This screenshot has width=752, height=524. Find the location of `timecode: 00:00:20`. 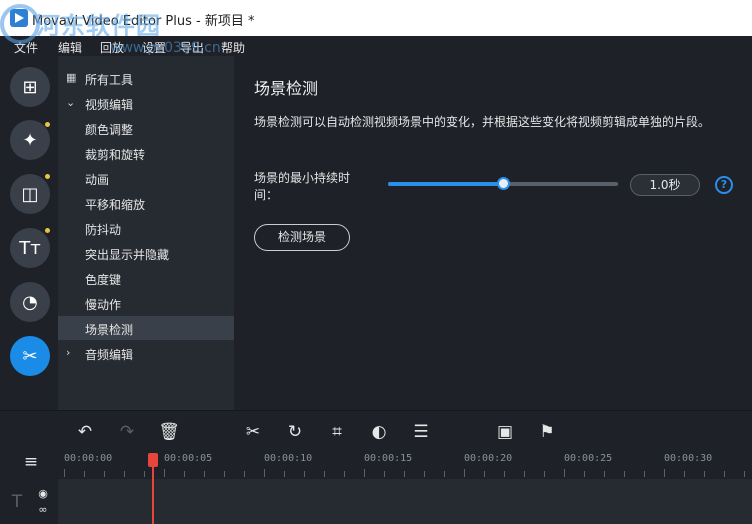

timecode: 00:00:20 is located at coordinates (488, 458).